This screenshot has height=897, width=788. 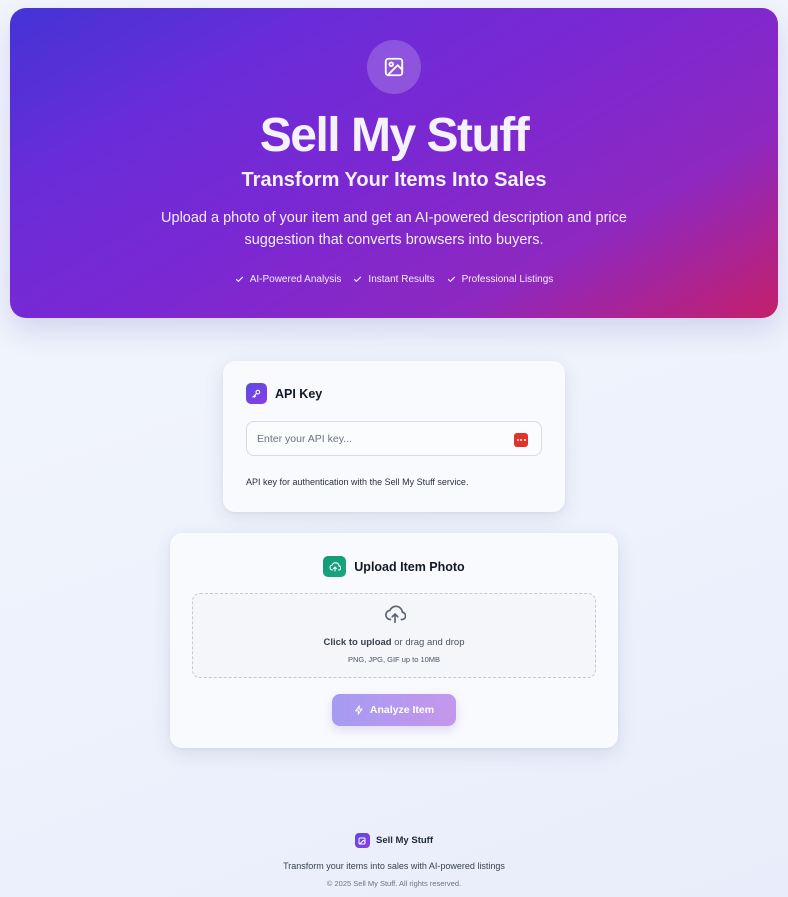 What do you see at coordinates (507, 279) in the screenshot?
I see `feature-label: Professional Listings` at bounding box center [507, 279].